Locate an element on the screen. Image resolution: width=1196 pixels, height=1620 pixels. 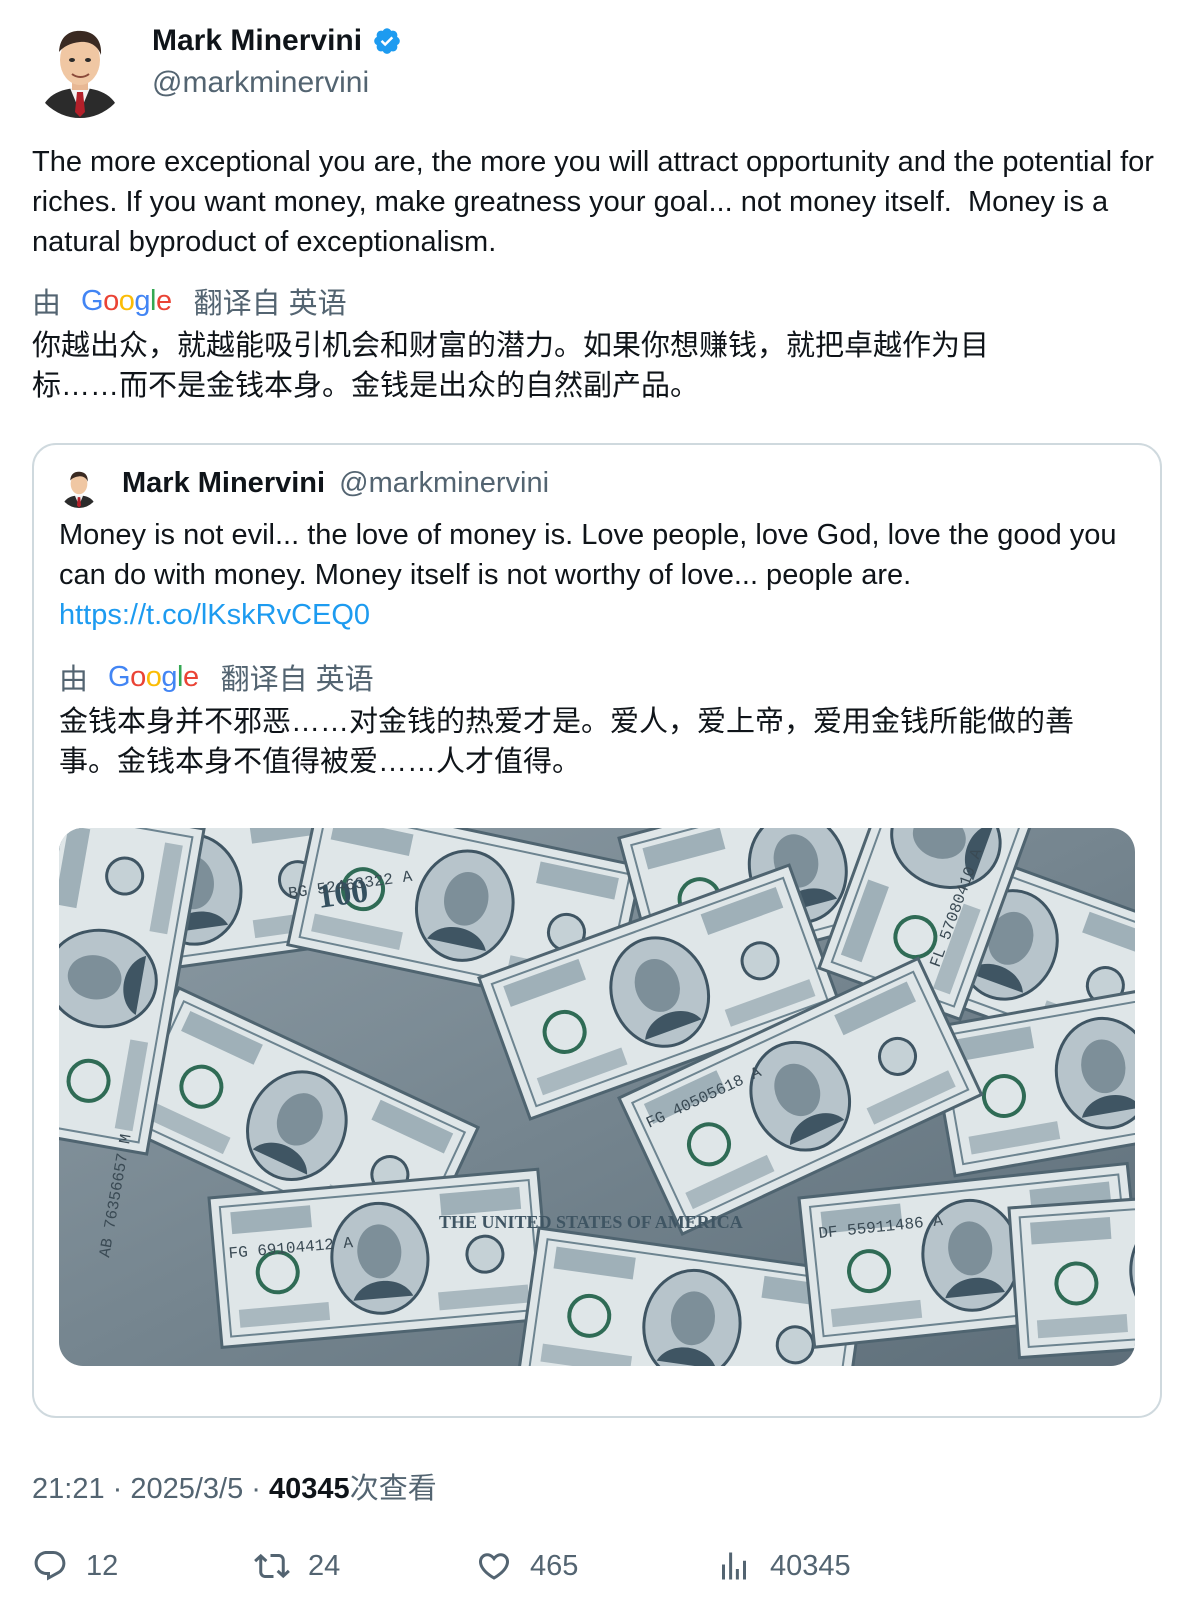
quoted-translate-prefix: 由 is located at coordinates (74, 680).